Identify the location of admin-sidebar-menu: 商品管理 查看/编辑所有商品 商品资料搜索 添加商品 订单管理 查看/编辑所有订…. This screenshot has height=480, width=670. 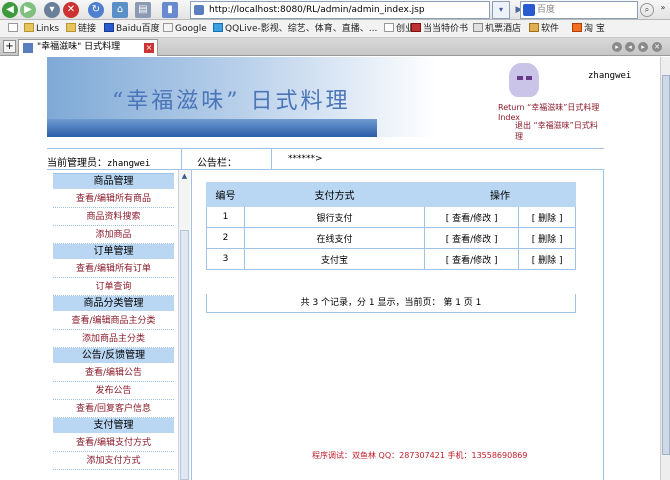
(113, 325).